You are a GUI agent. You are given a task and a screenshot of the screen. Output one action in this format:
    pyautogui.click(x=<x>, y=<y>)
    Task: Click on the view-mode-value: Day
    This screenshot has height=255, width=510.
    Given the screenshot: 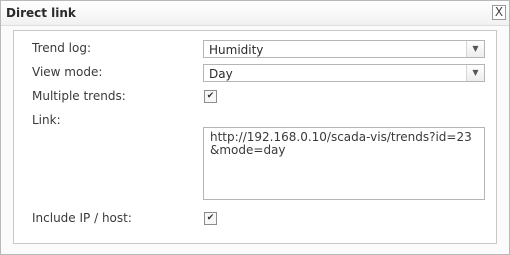 What is the action you would take?
    pyautogui.click(x=221, y=74)
    